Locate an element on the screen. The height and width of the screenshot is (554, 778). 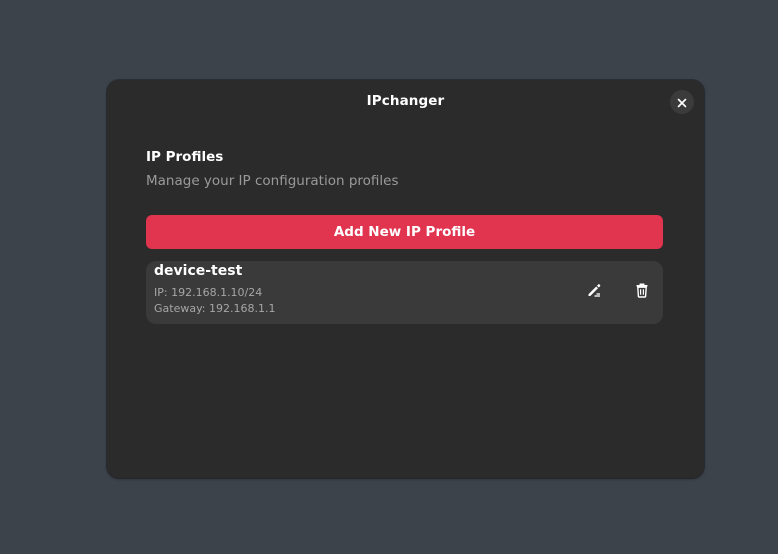
edit-icon is located at coordinates (594, 292).